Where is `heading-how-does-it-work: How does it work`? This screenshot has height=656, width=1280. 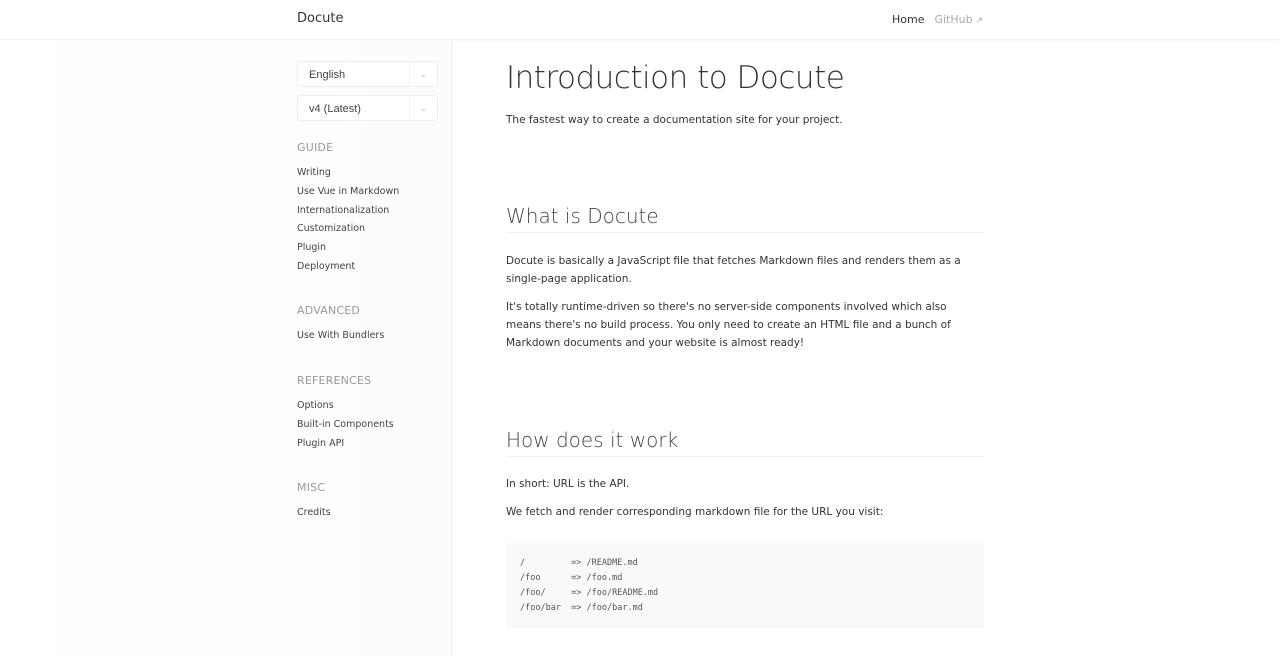
heading-how-does-it-work: How does it work is located at coordinates (745, 442).